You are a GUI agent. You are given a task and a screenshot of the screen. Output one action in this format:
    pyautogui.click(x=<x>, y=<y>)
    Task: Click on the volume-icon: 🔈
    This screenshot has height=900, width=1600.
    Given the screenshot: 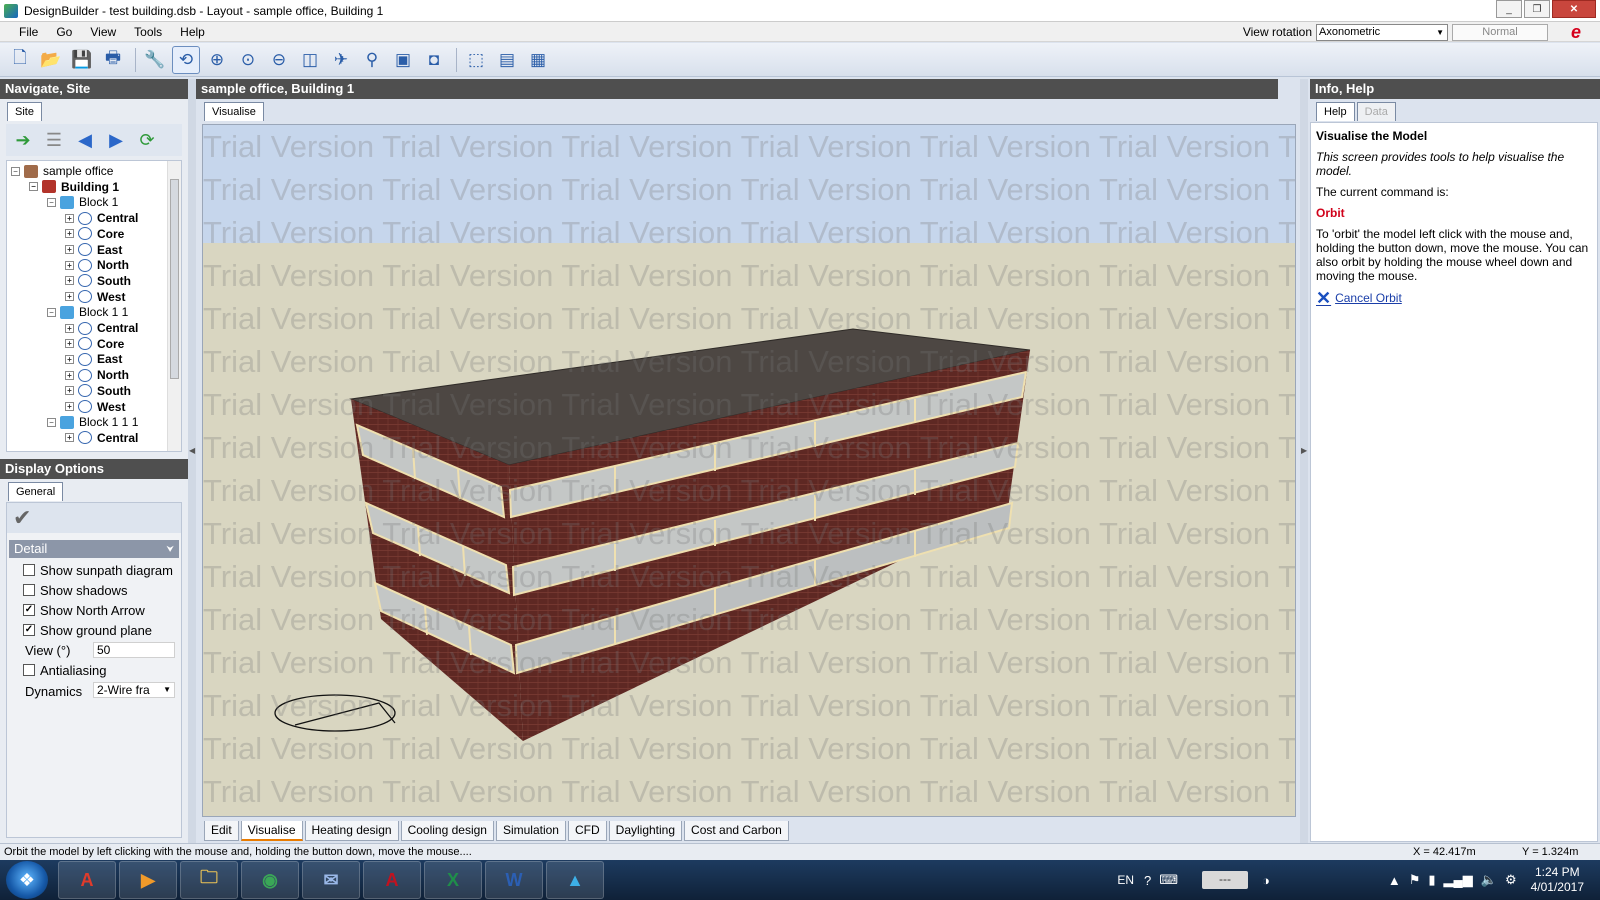 What is the action you would take?
    pyautogui.click(x=1489, y=880)
    